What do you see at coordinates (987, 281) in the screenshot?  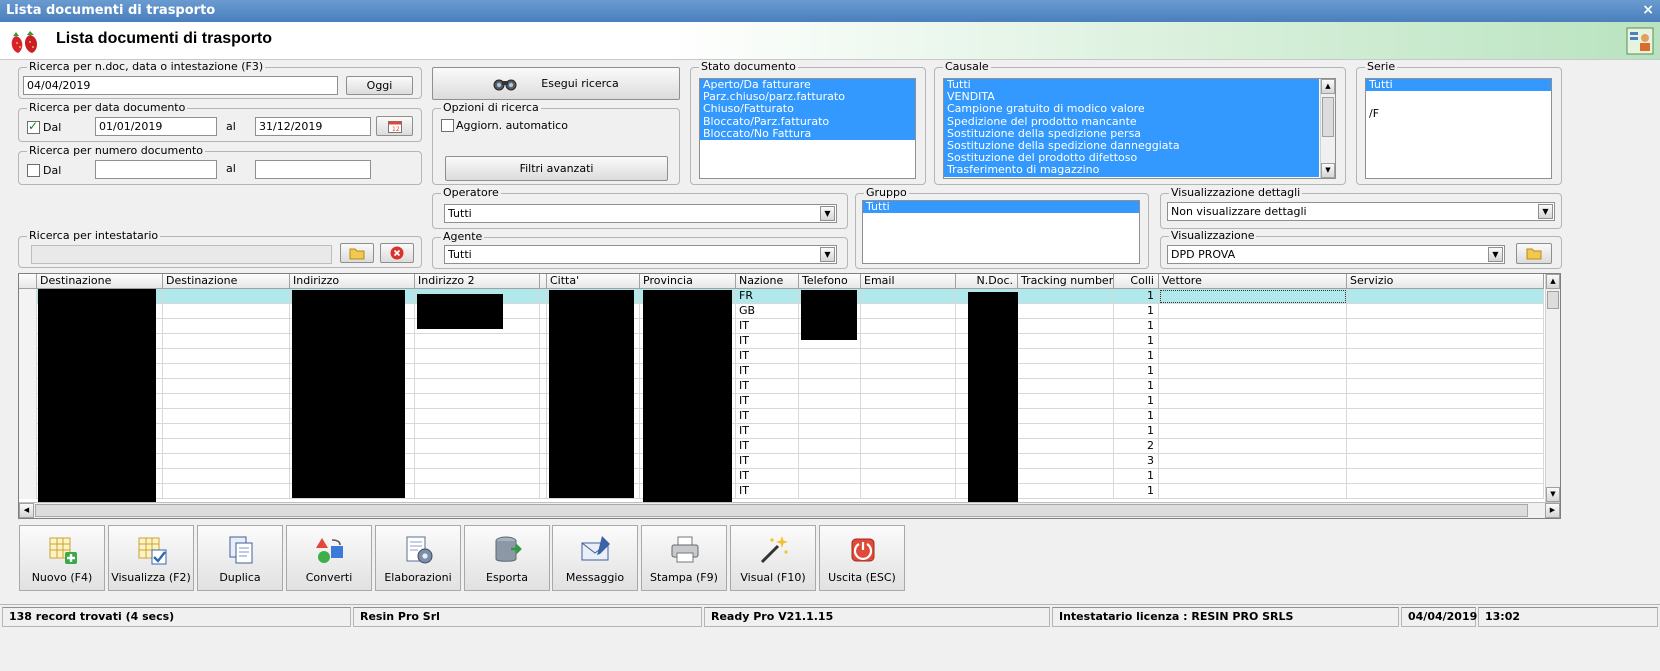 I see `column-header: N.Doc.` at bounding box center [987, 281].